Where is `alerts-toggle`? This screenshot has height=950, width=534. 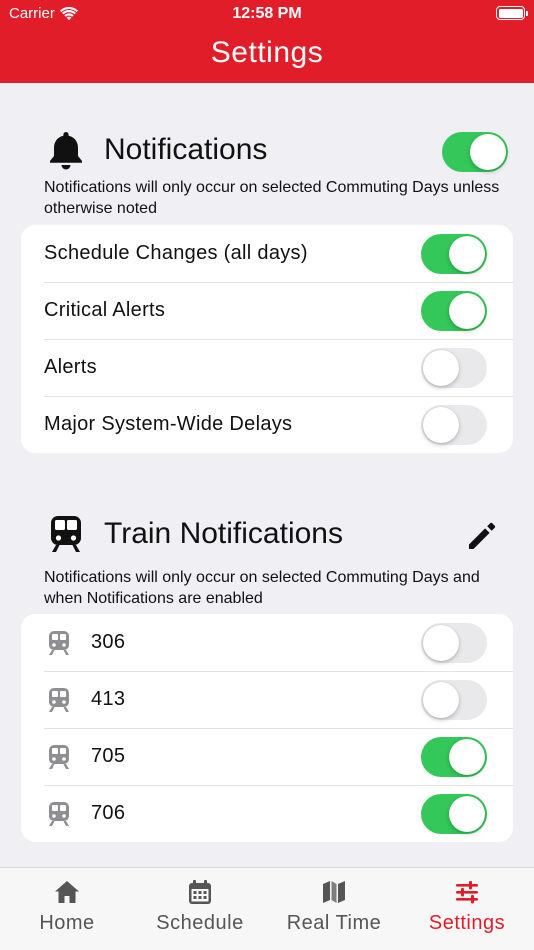
alerts-toggle is located at coordinates (454, 368).